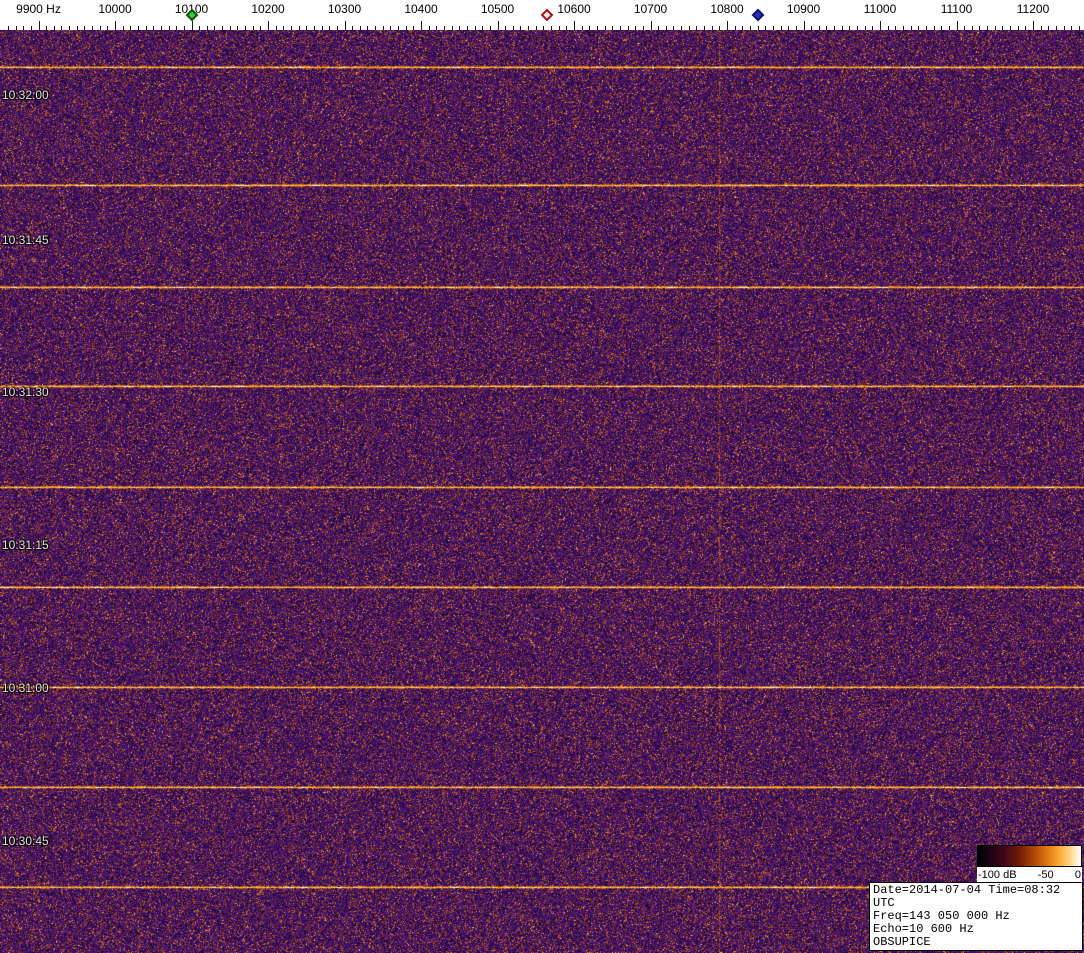 The width and height of the screenshot is (1084, 953). What do you see at coordinates (902, 942) in the screenshot?
I see `info-line-station: OBSUPICE` at bounding box center [902, 942].